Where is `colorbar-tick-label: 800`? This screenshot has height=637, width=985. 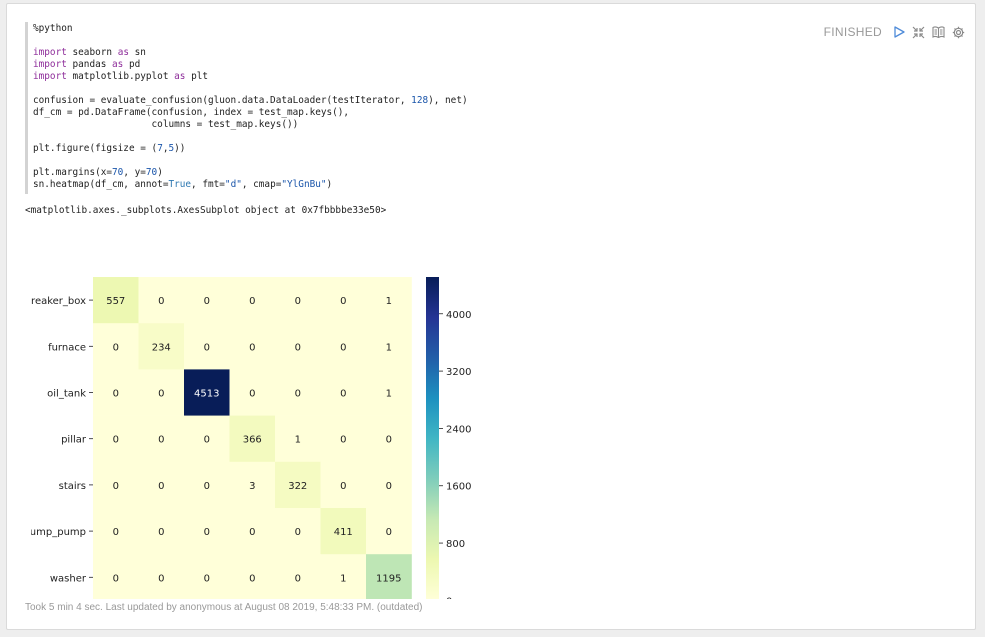
colorbar-tick-label: 800 is located at coordinates (455, 544).